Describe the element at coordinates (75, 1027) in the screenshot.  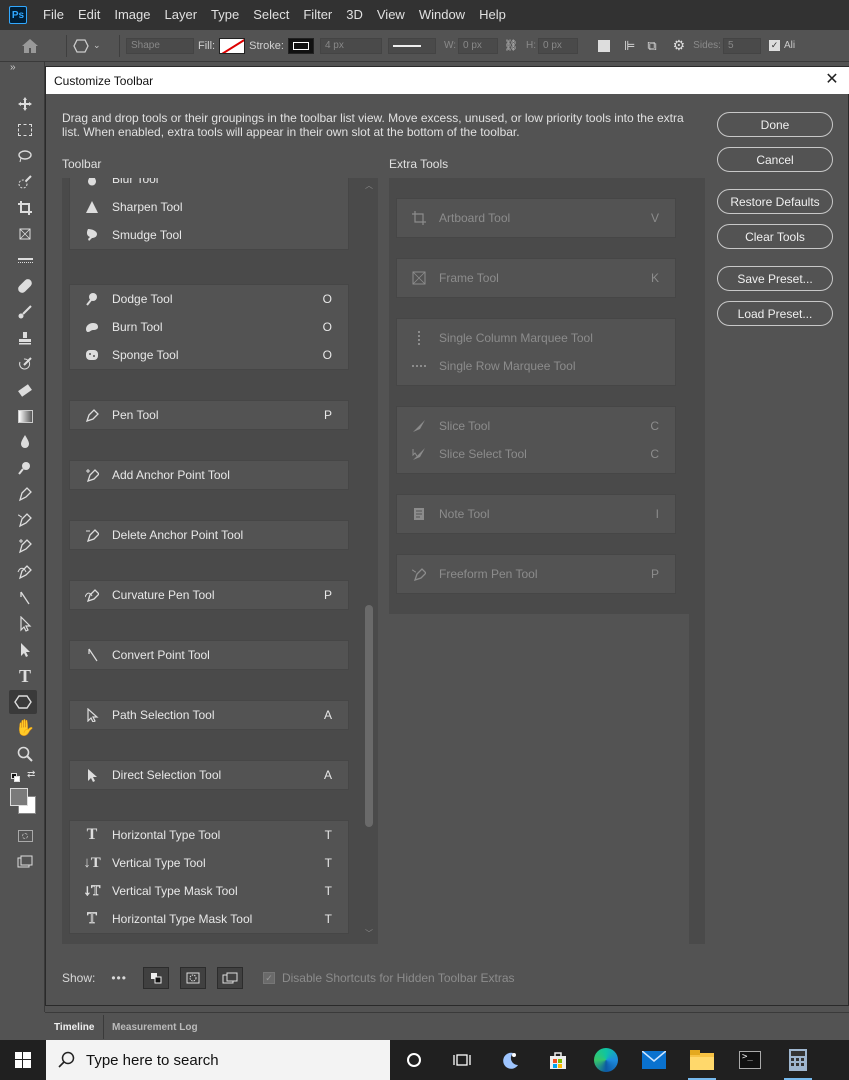
I see `tab-timeline: Timeline` at that location.